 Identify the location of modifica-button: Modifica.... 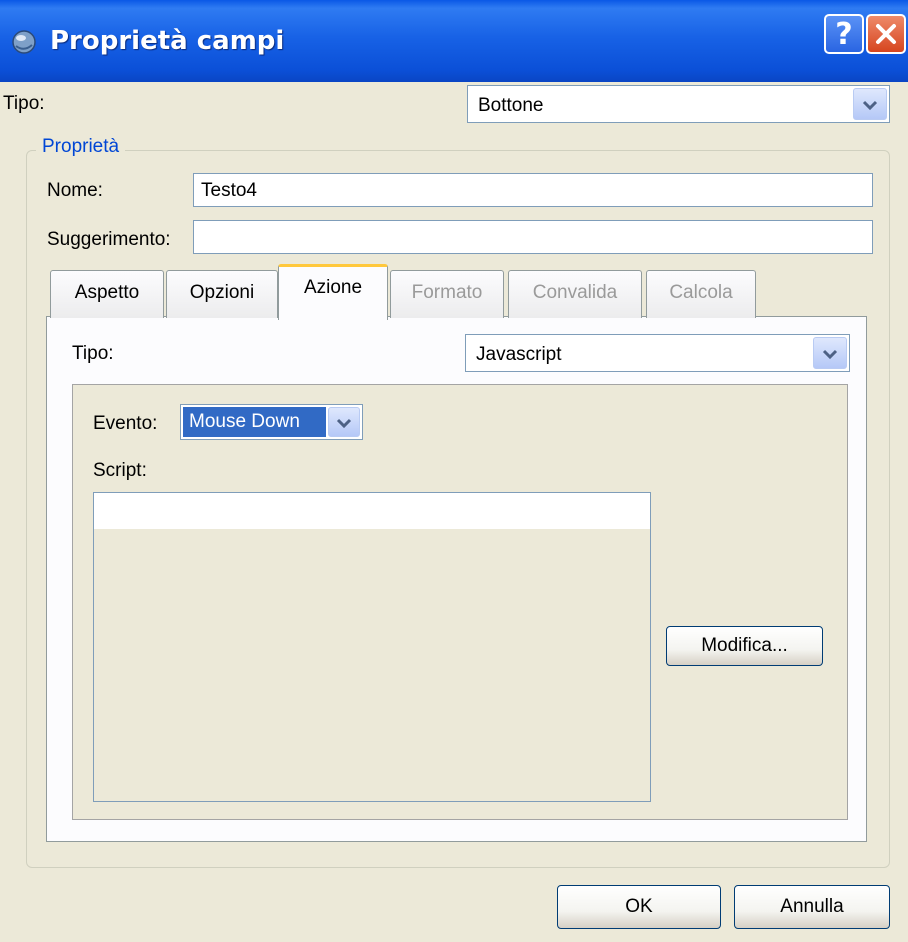
(744, 646).